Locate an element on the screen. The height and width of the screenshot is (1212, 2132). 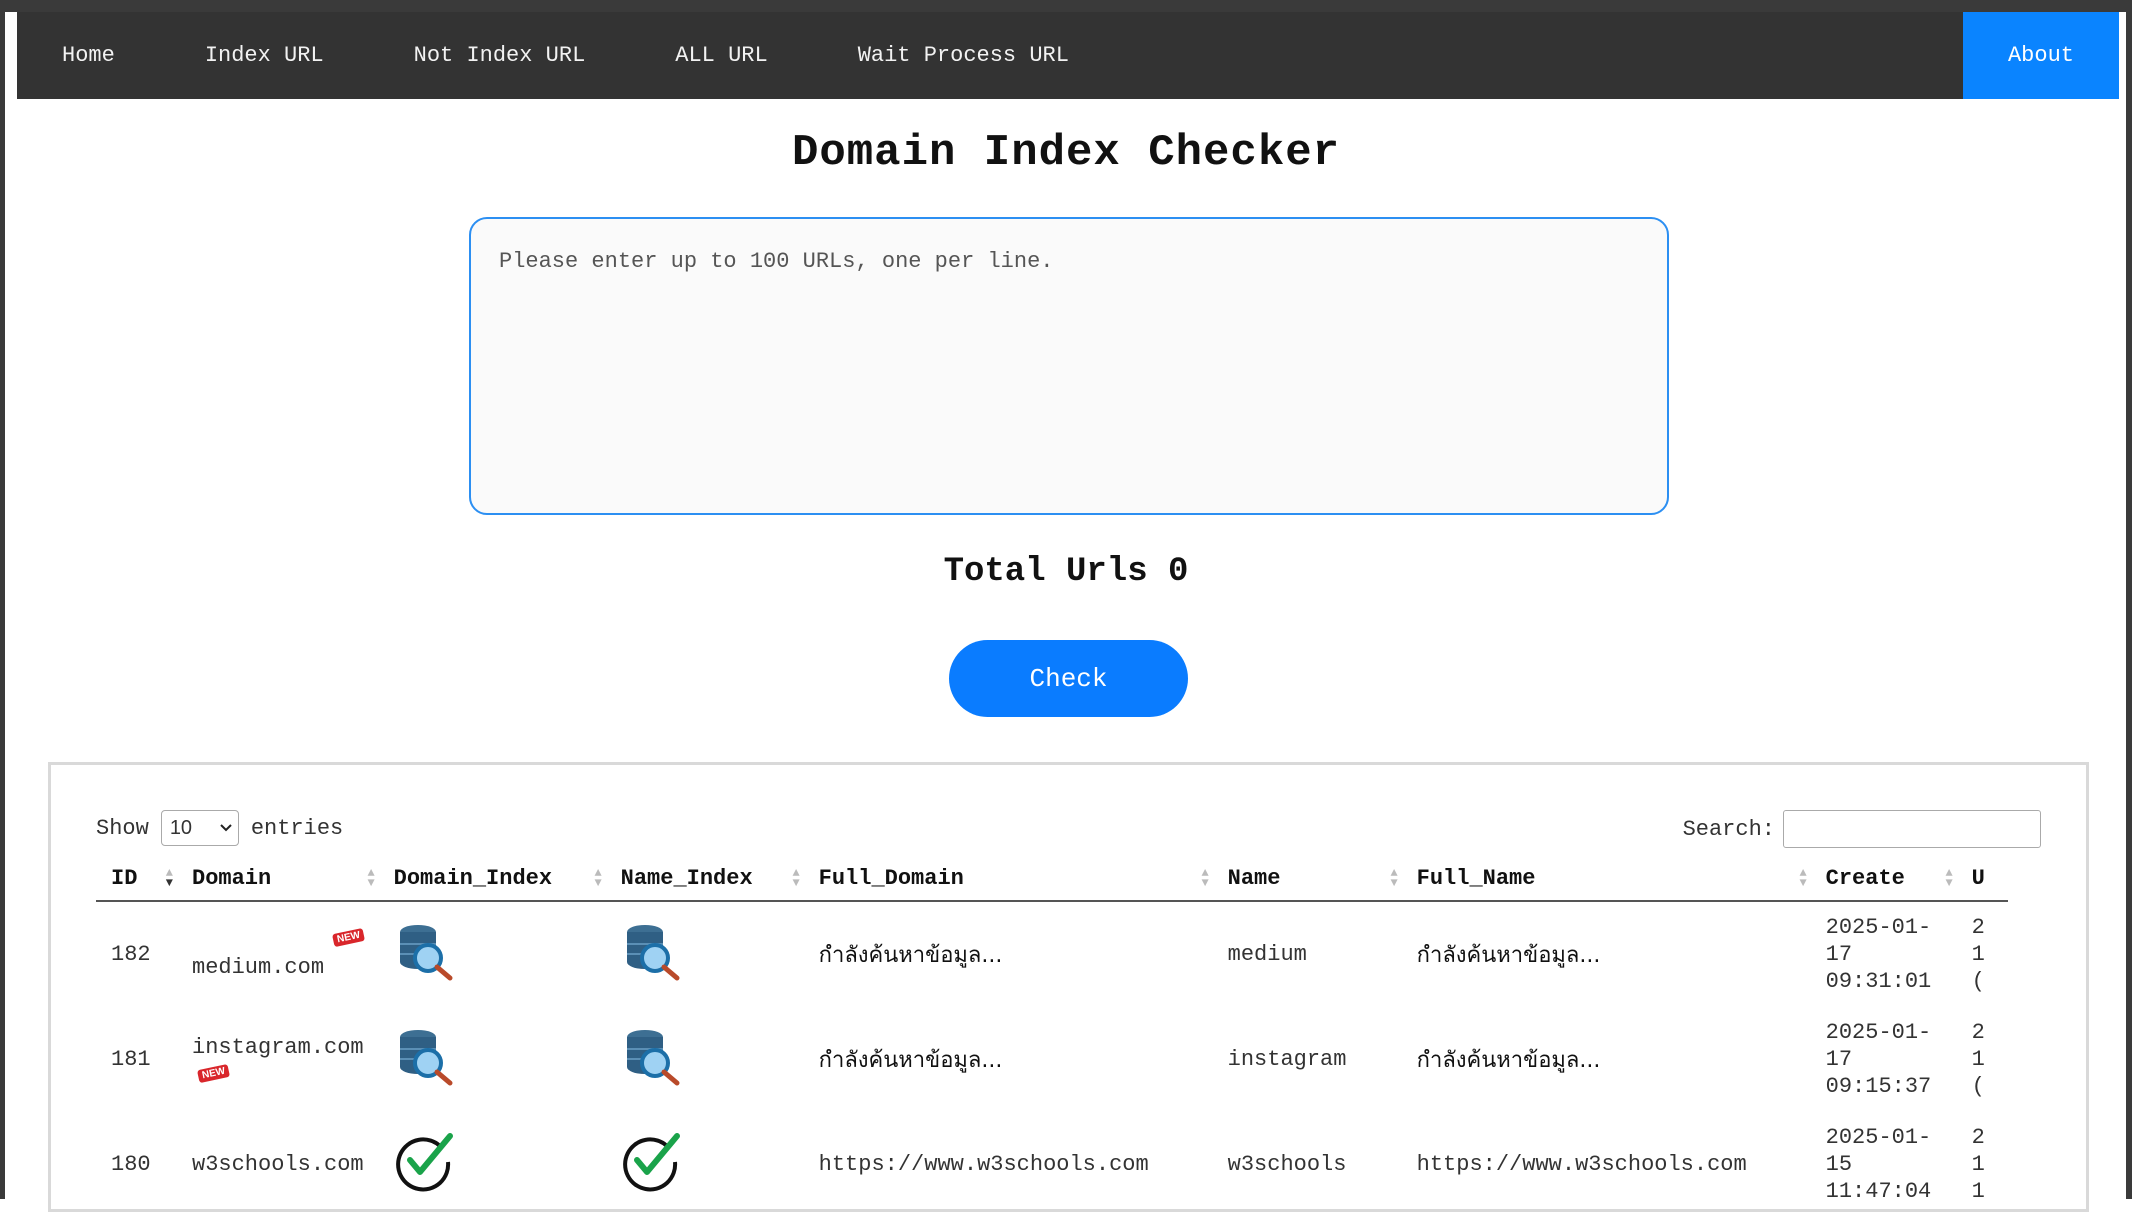
col-domain-index: Domain_Index ▲ ▼ is located at coordinates (492, 879).